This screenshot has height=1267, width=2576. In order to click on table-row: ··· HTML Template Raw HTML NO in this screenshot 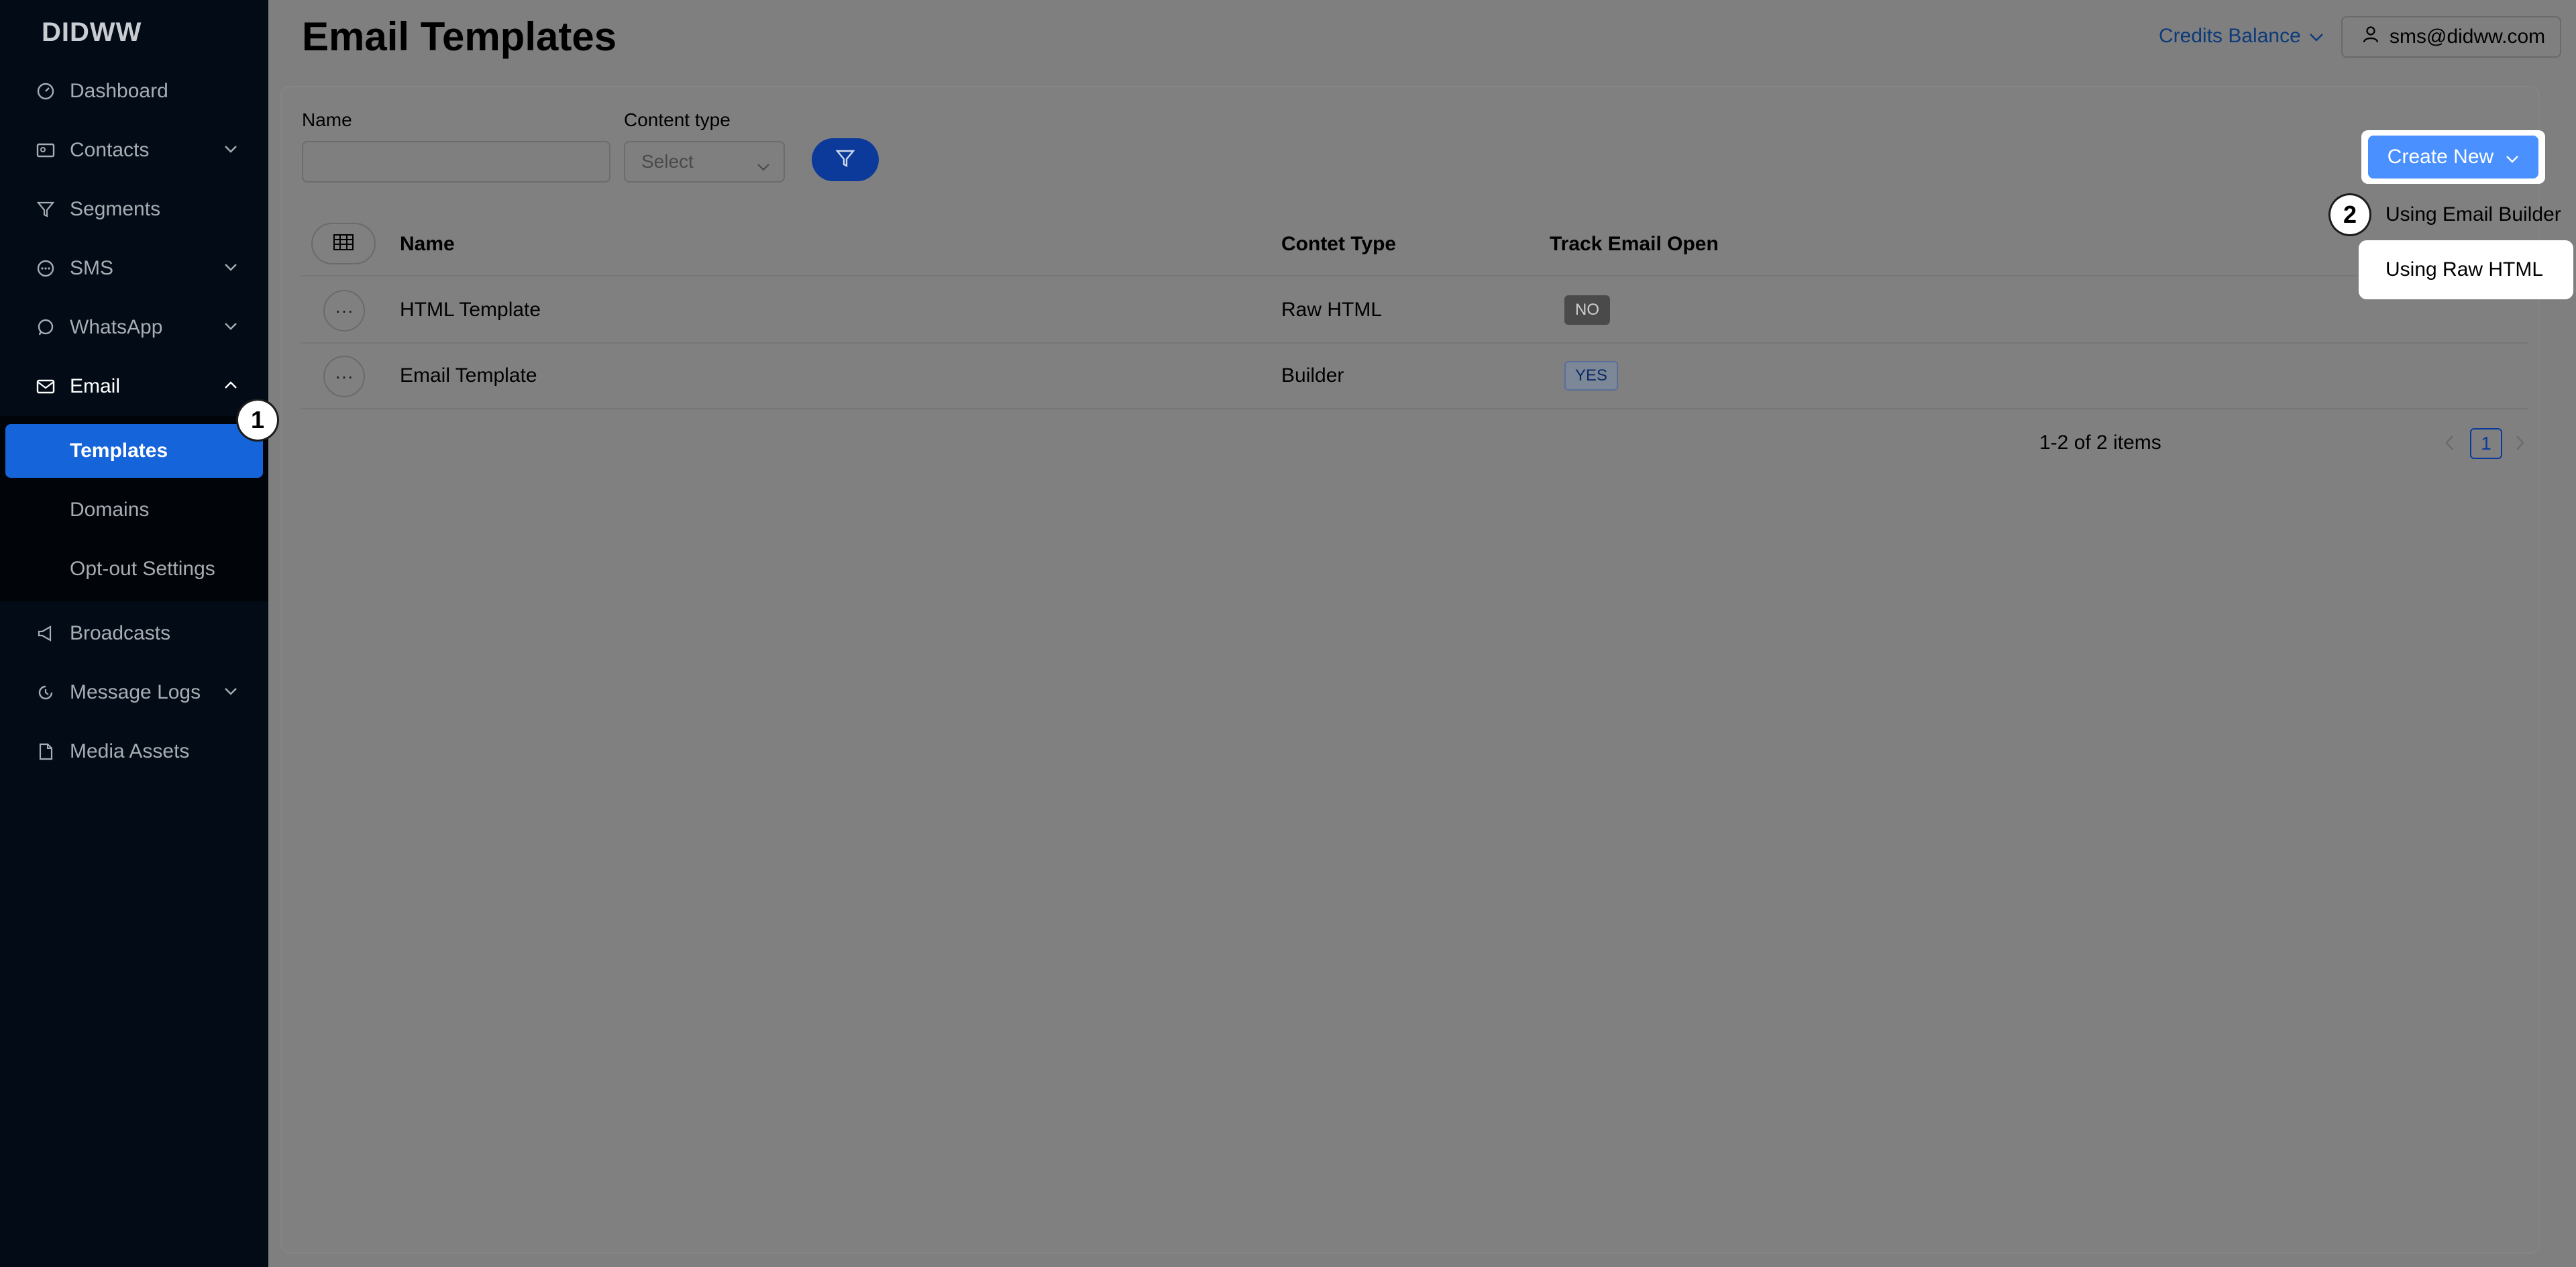, I will do `click(1414, 311)`.